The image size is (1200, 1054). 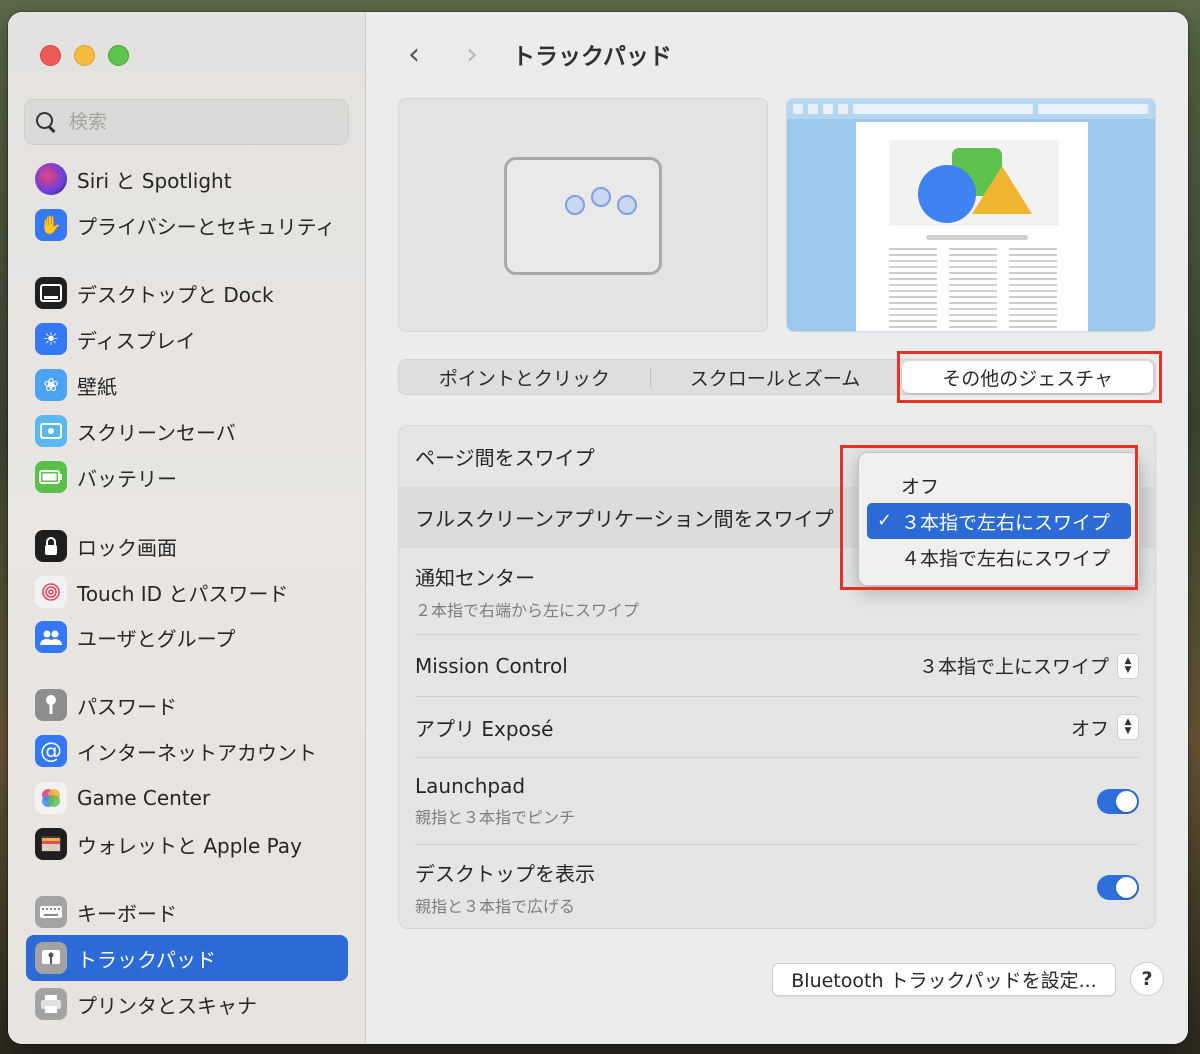 I want to click on sidebar-item-label: キーボード, so click(x=127, y=913).